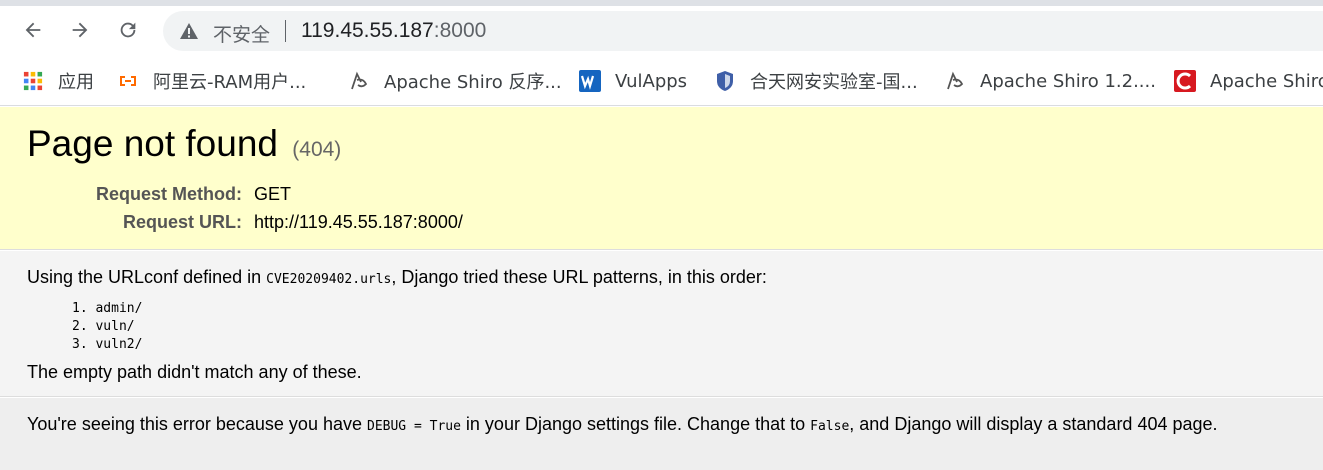  What do you see at coordinates (830, 426) in the screenshot?
I see `false-value: False` at bounding box center [830, 426].